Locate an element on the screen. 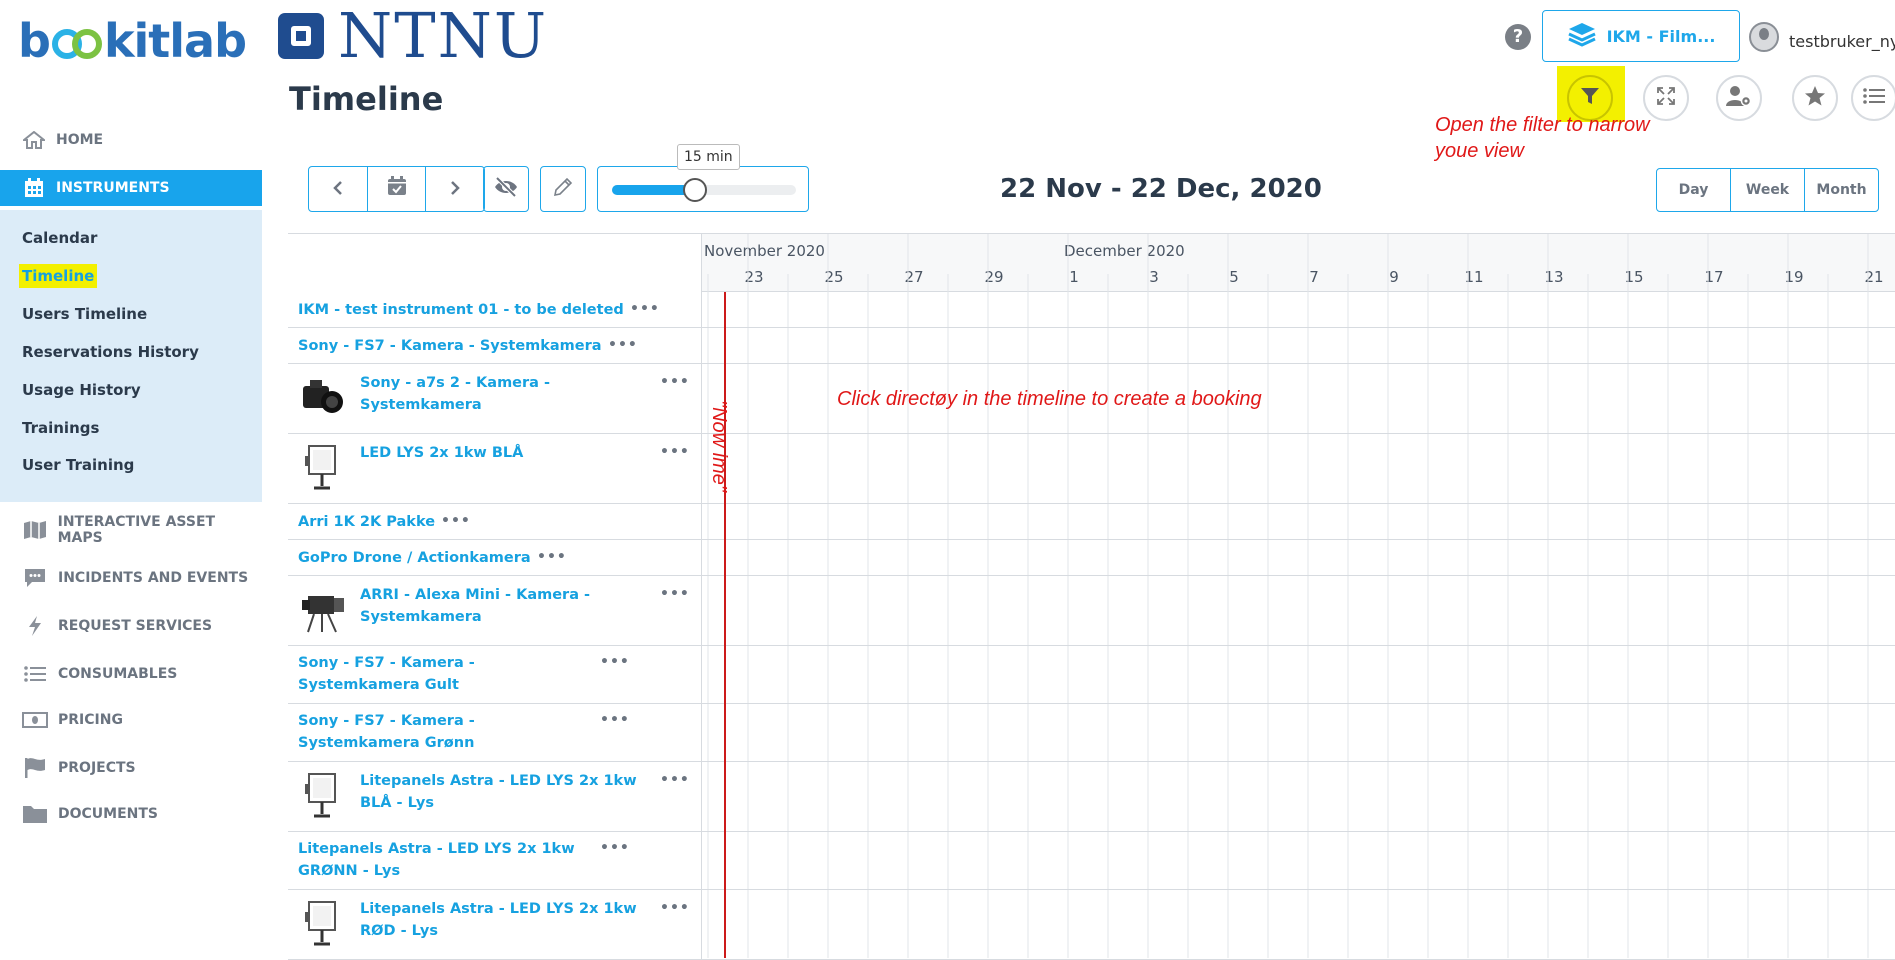 The height and width of the screenshot is (960, 1895). user-name: testbruker_ny is located at coordinates (1842, 41).